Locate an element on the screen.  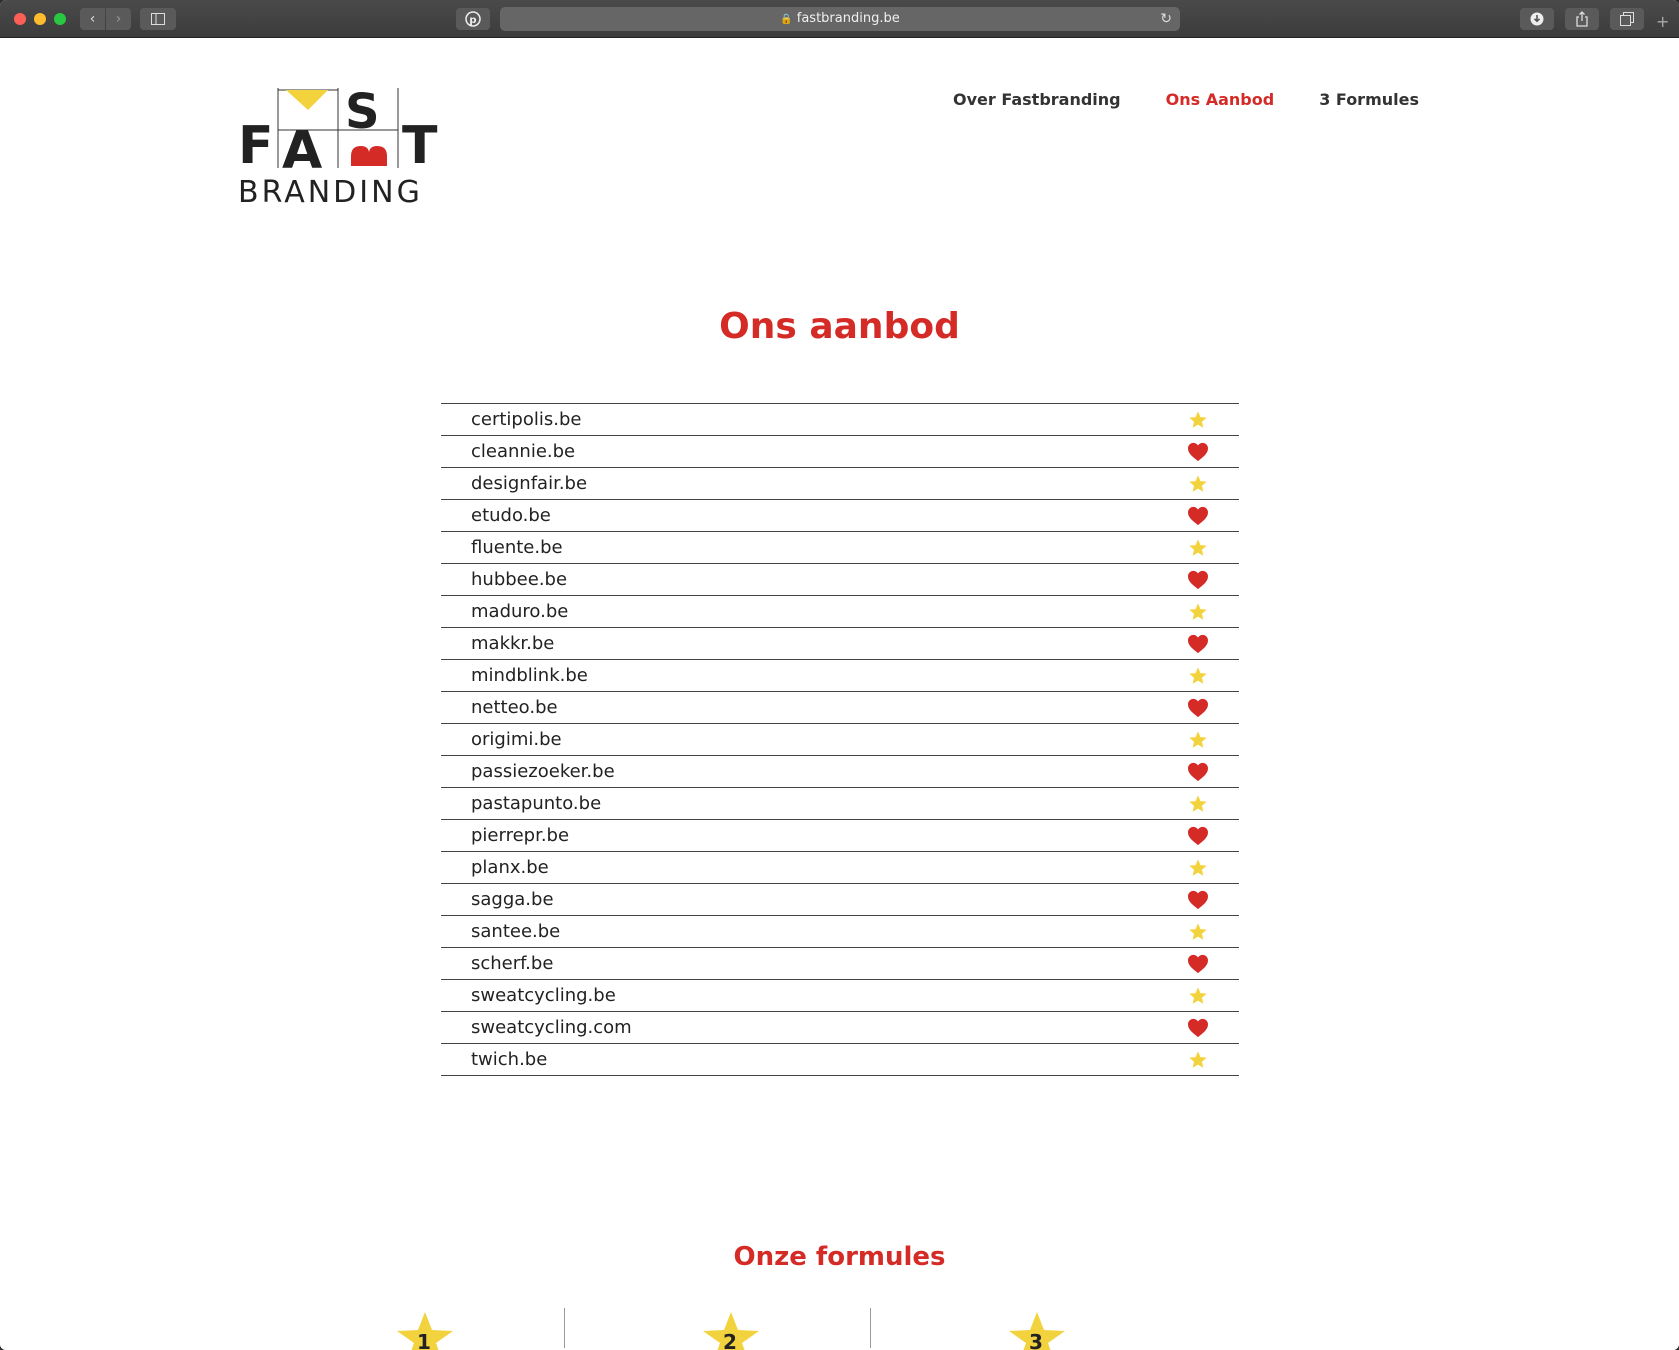
formule-card: 2 is located at coordinates (819, 1329).